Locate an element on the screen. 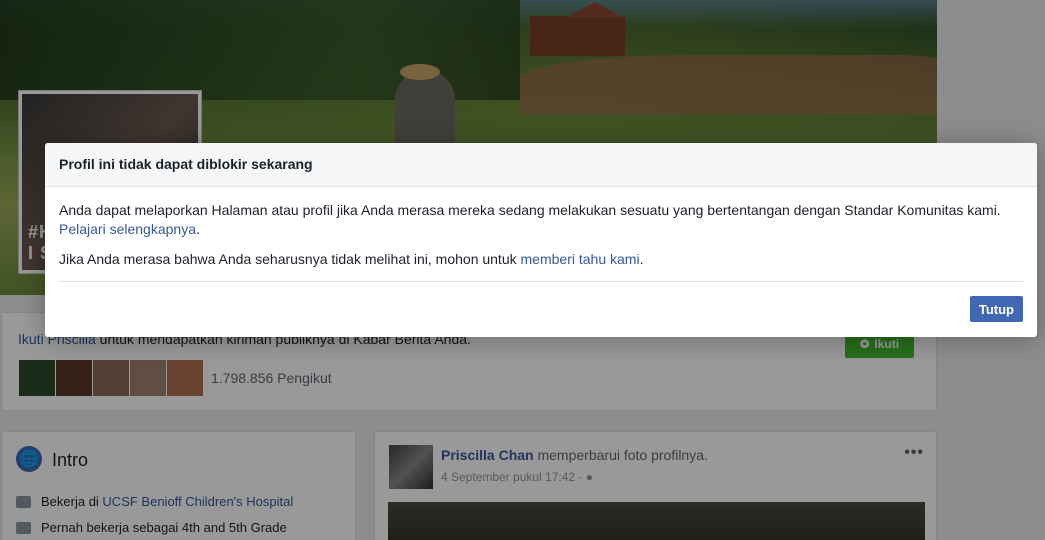 The height and width of the screenshot is (540, 1045). let-us-know-link: memberi tahu kami is located at coordinates (580, 259).